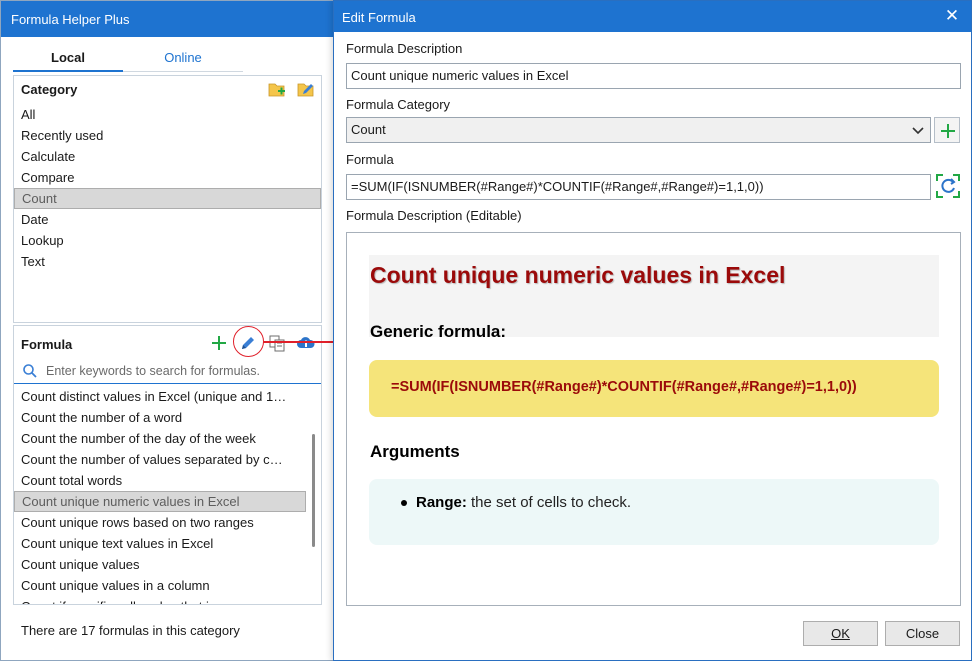 The image size is (972, 661). Describe the element at coordinates (840, 633) in the screenshot. I see `ok-button: OK` at that location.